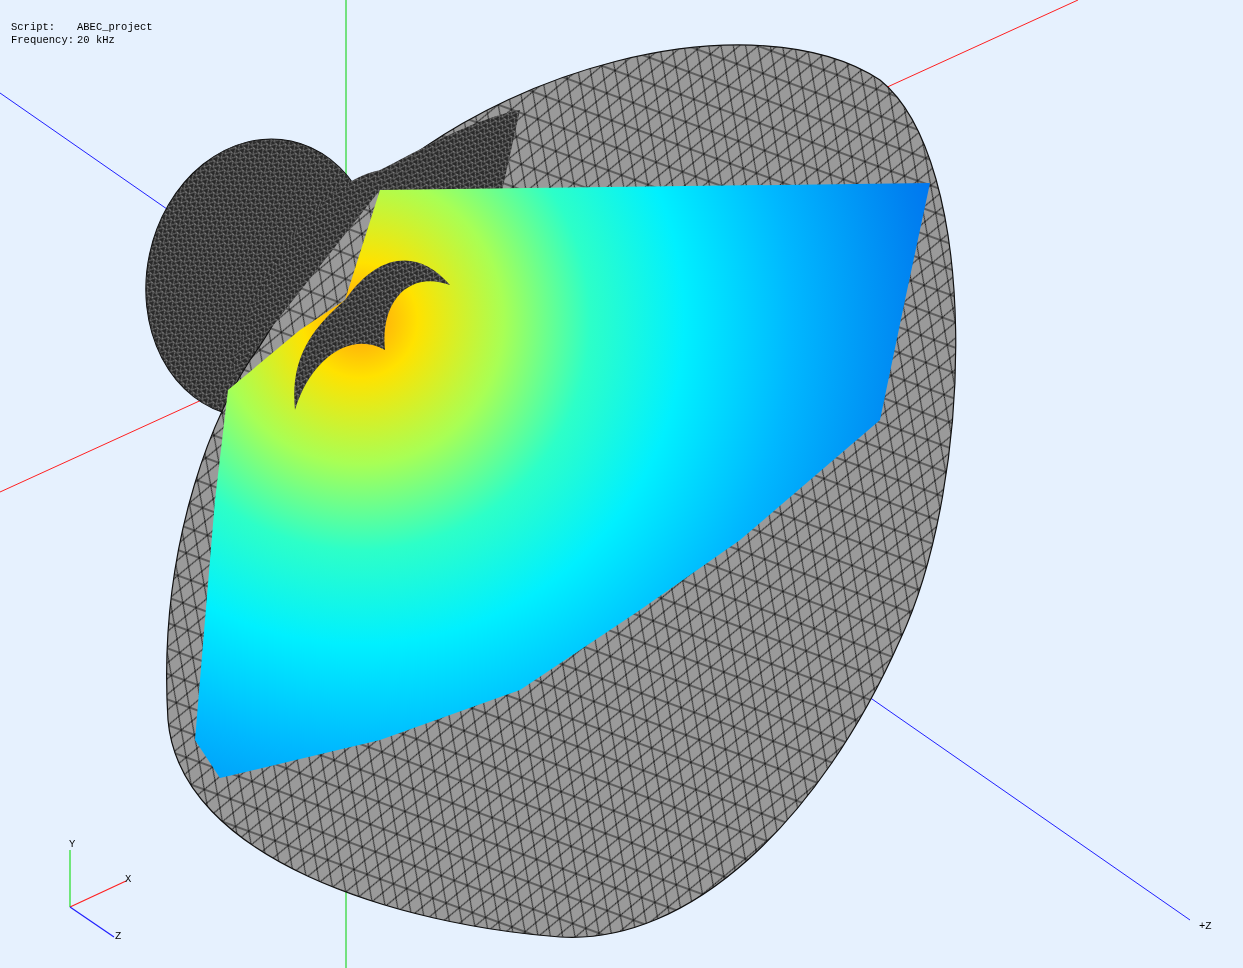  Describe the element at coordinates (72, 844) in the screenshot. I see `triad-label: Y` at that location.